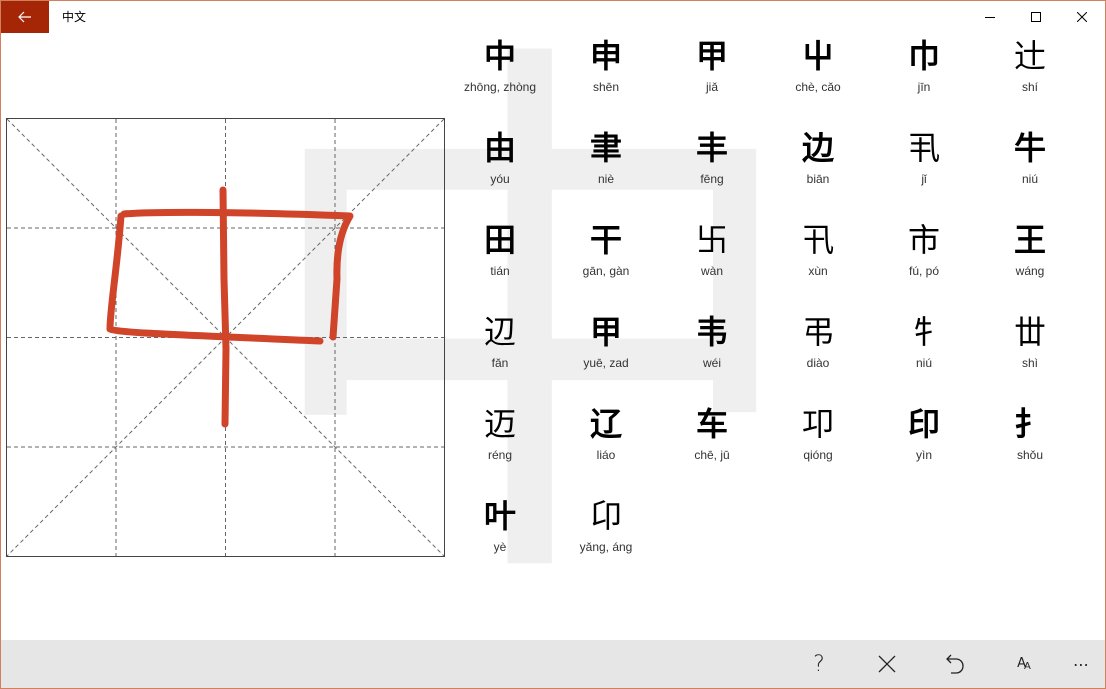 This screenshot has height=689, width=1106. What do you see at coordinates (818, 444) in the screenshot?
I see `candidate-item: 卭 qióng` at bounding box center [818, 444].